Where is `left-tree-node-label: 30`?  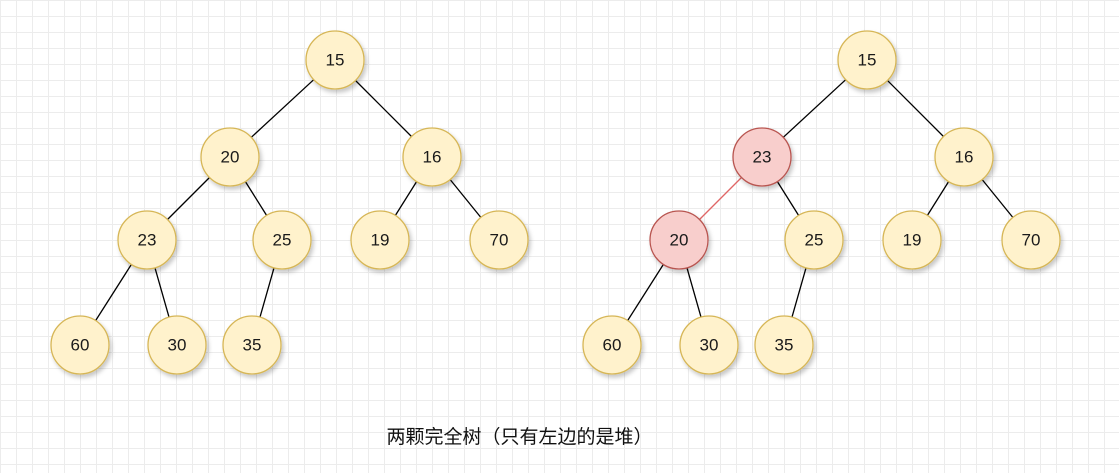
left-tree-node-label: 30 is located at coordinates (177, 345).